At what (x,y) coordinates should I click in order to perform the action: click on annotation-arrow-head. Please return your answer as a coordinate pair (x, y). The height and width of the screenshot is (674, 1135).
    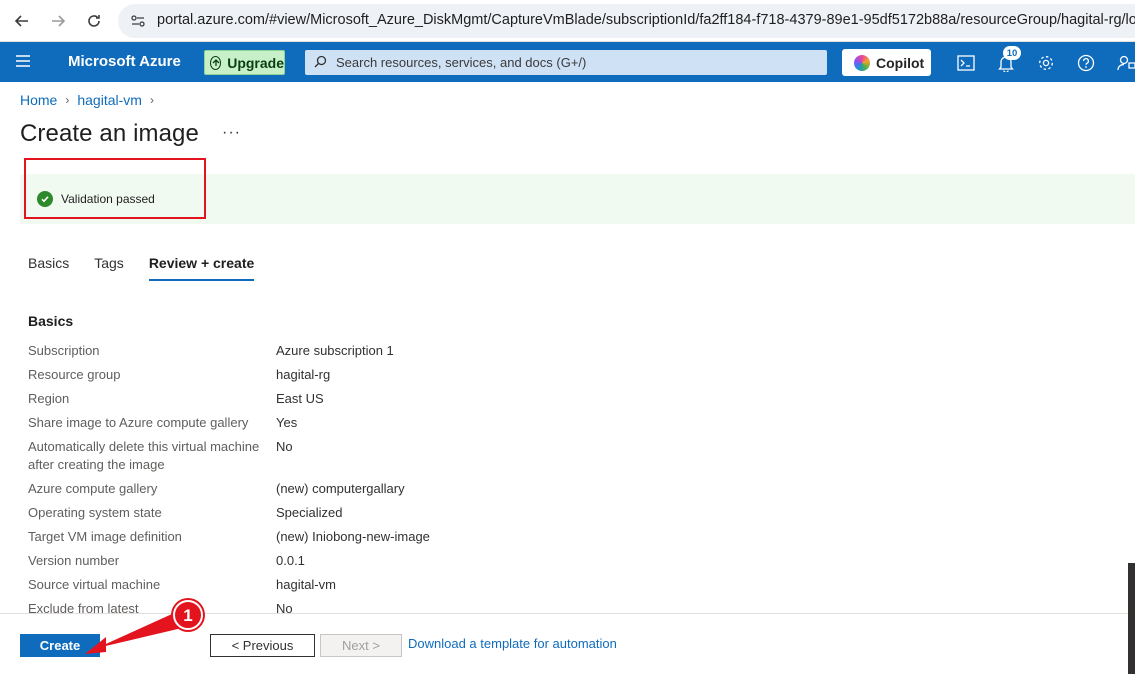
    Looking at the image, I should click on (95, 645).